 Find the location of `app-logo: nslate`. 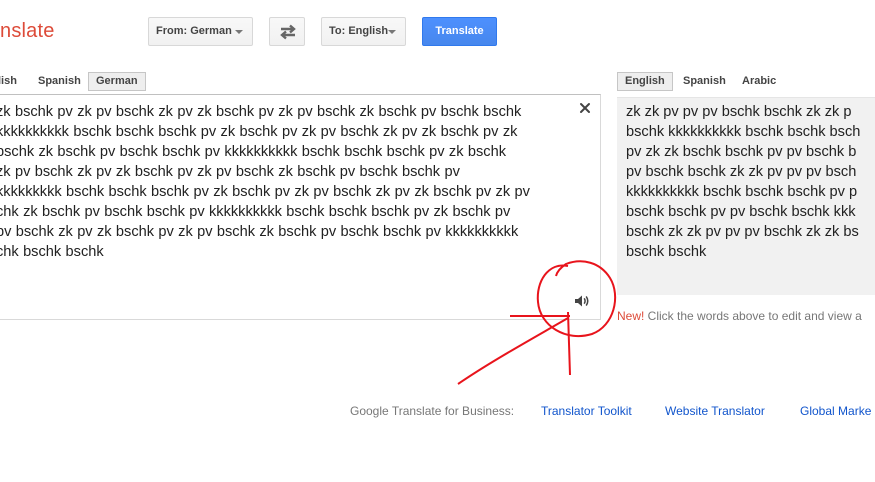

app-logo: nslate is located at coordinates (27, 31).